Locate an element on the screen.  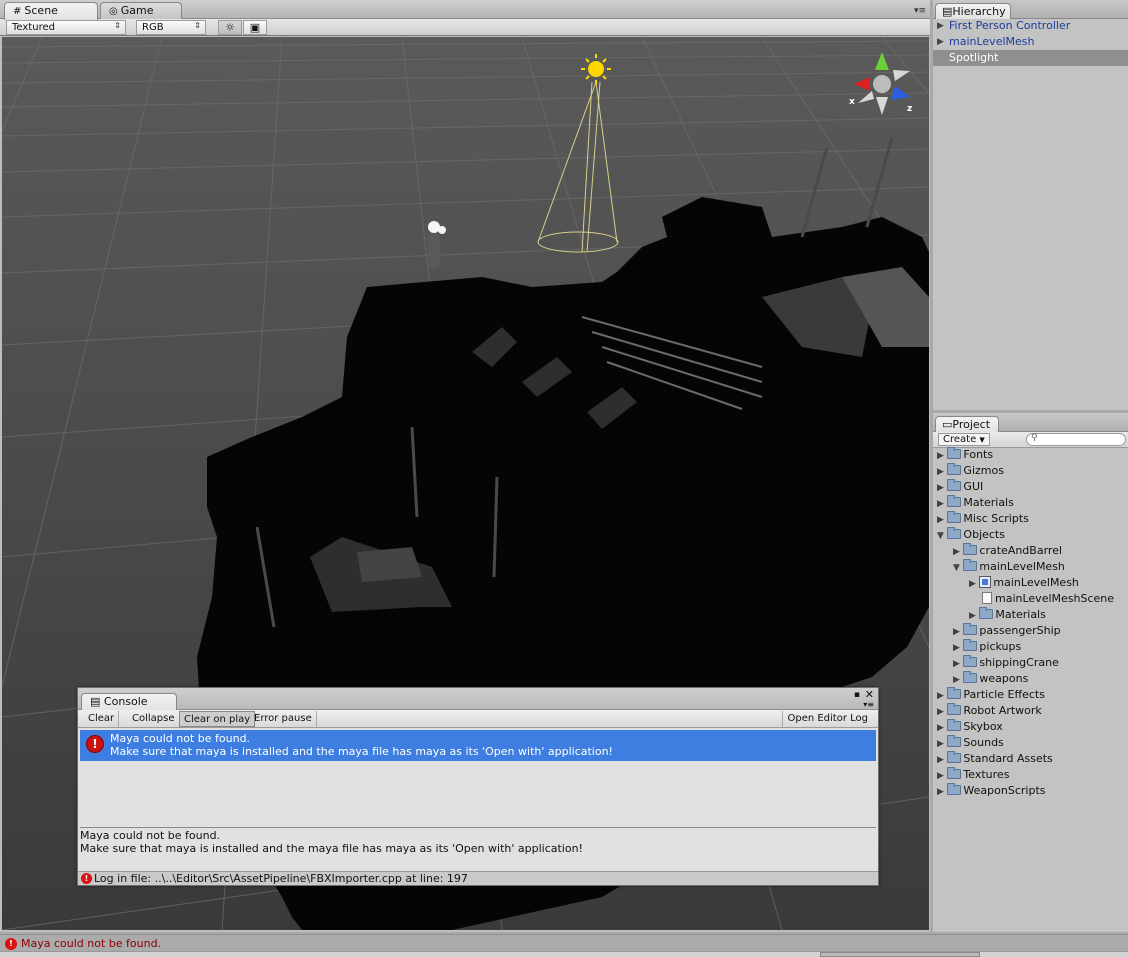
project-item-sounds: ▶ Sounds is located at coordinates (970, 743).